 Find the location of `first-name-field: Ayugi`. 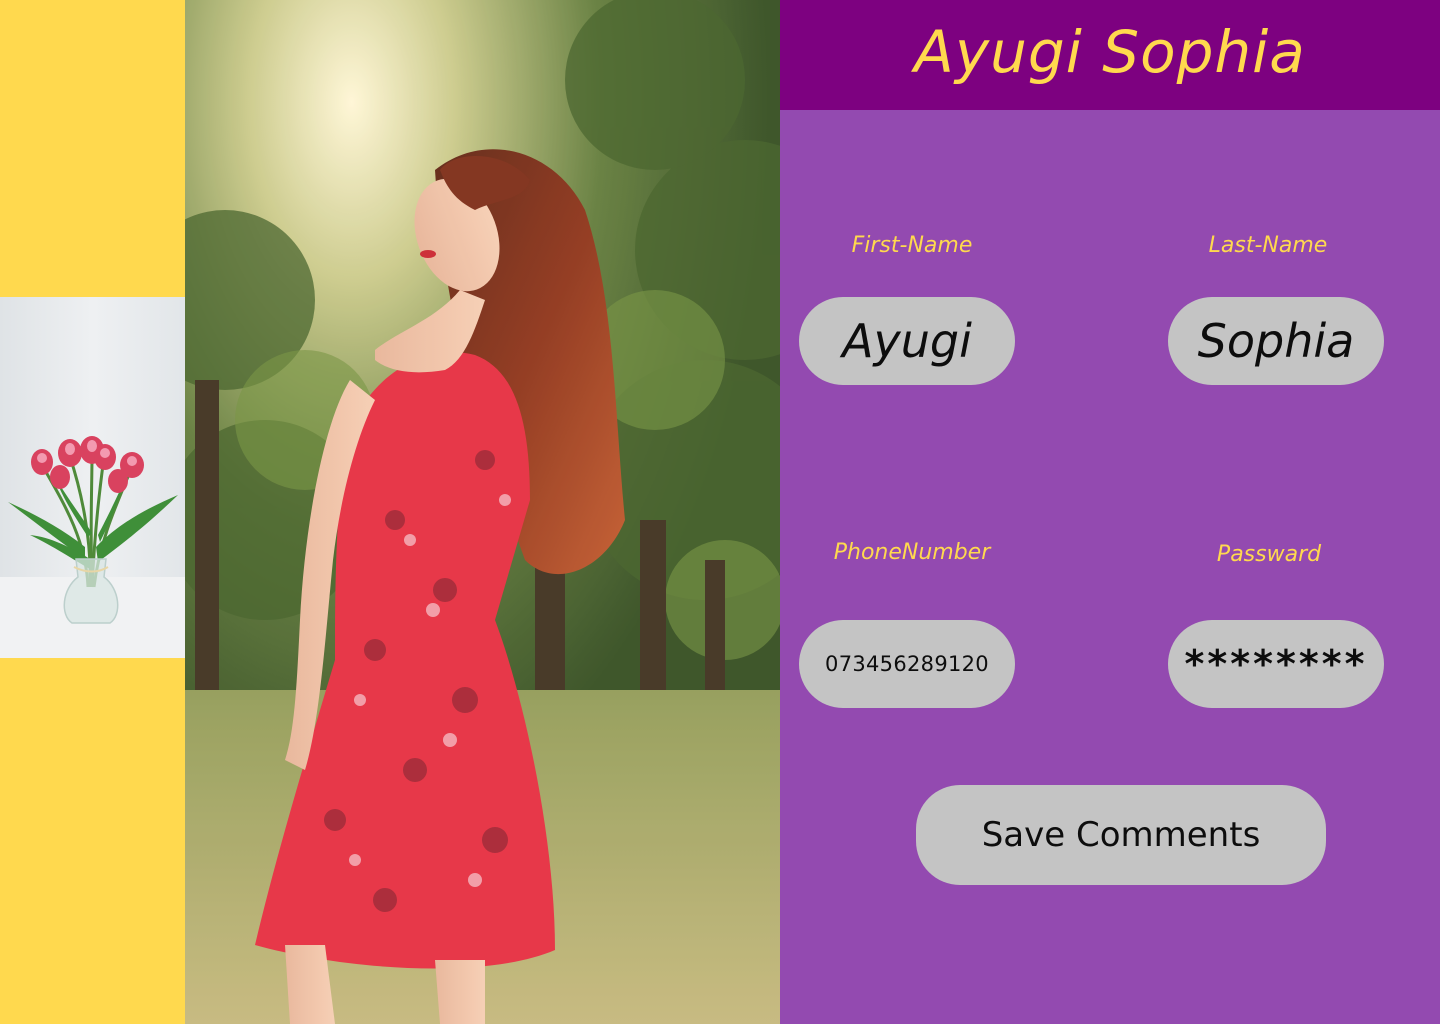

first-name-field: Ayugi is located at coordinates (907, 341).